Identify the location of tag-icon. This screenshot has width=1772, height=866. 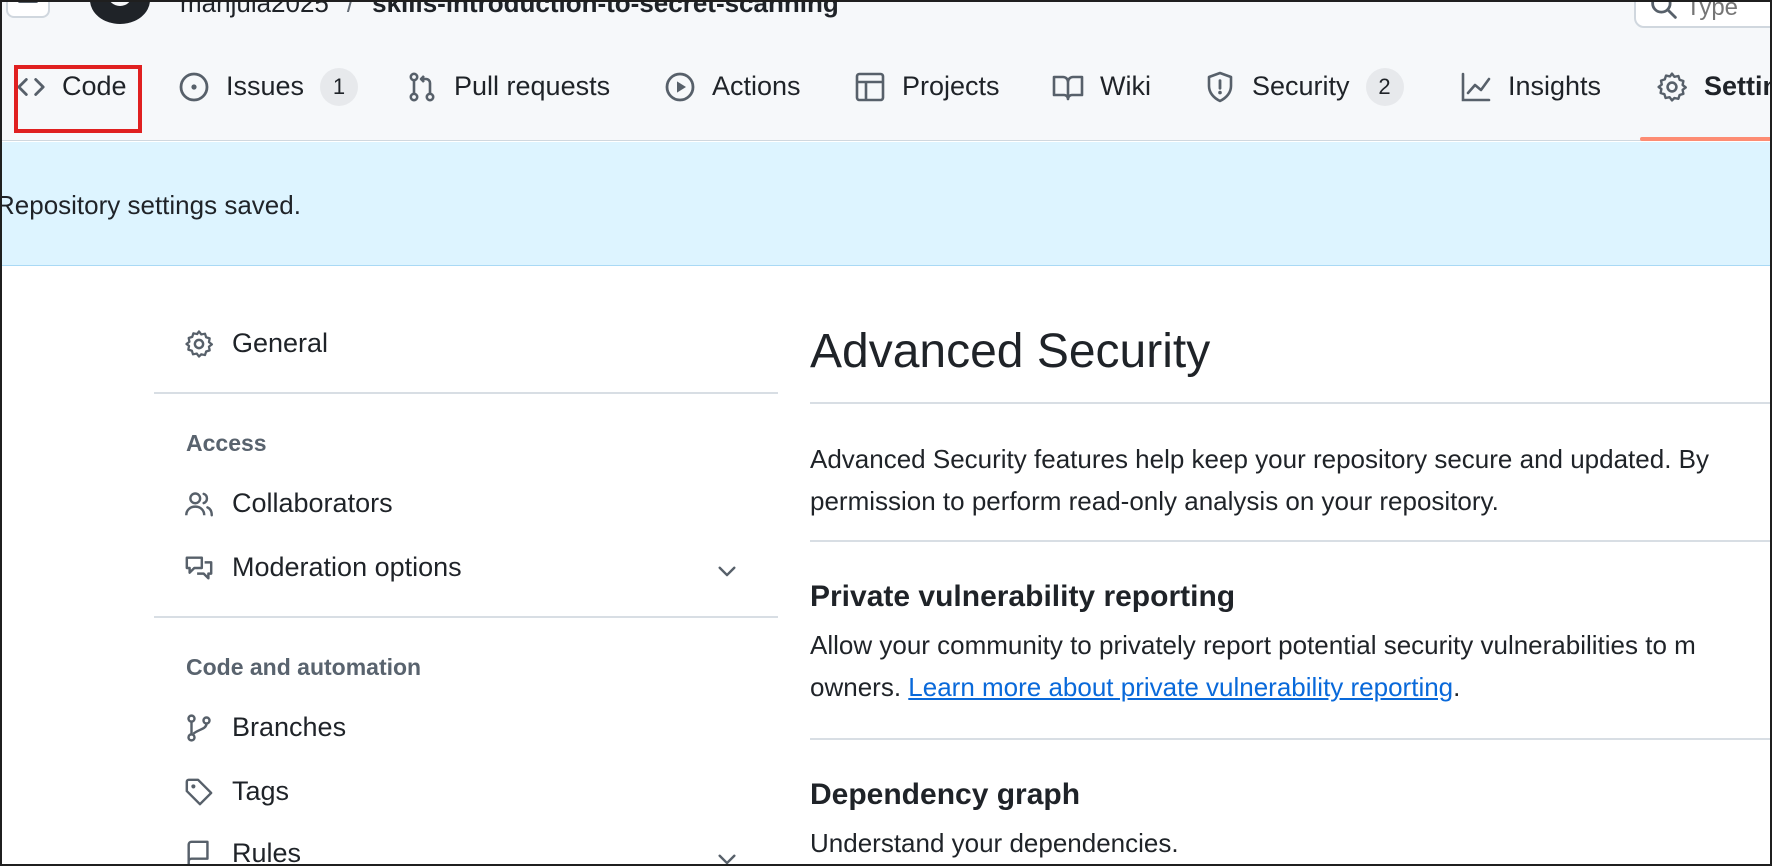
(199, 791).